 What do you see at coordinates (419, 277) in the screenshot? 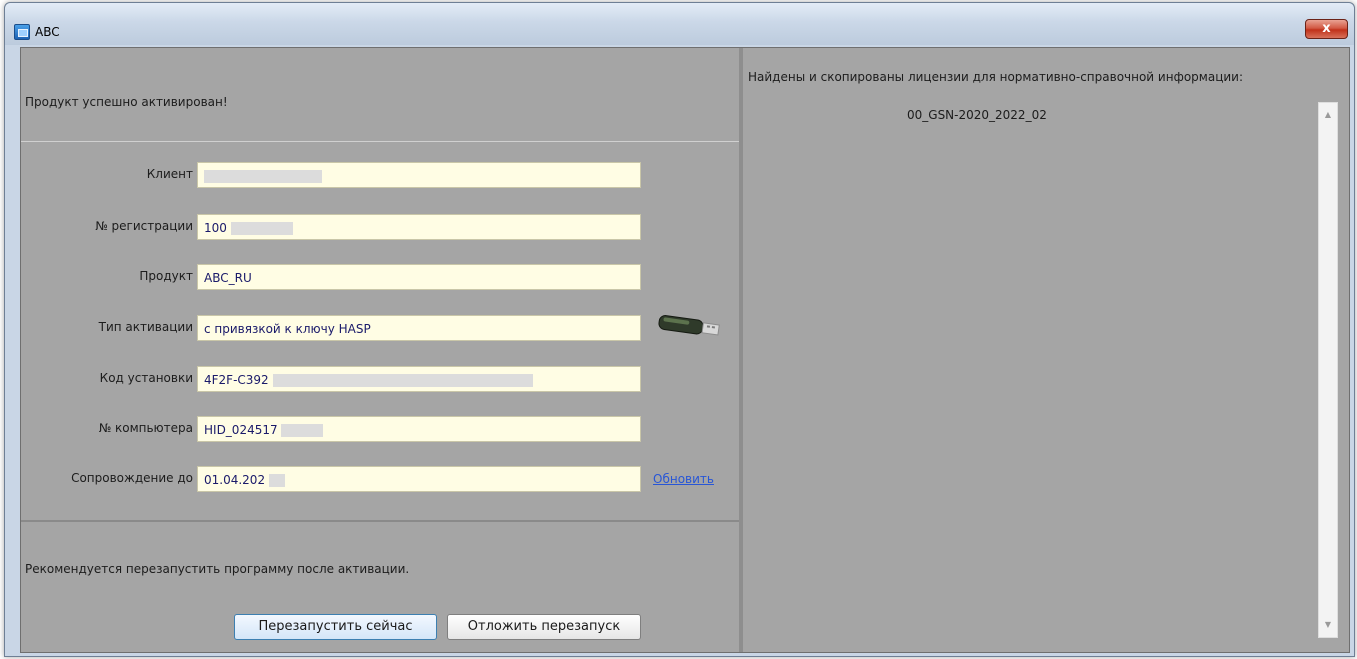
I see `product-field: ABC_RU` at bounding box center [419, 277].